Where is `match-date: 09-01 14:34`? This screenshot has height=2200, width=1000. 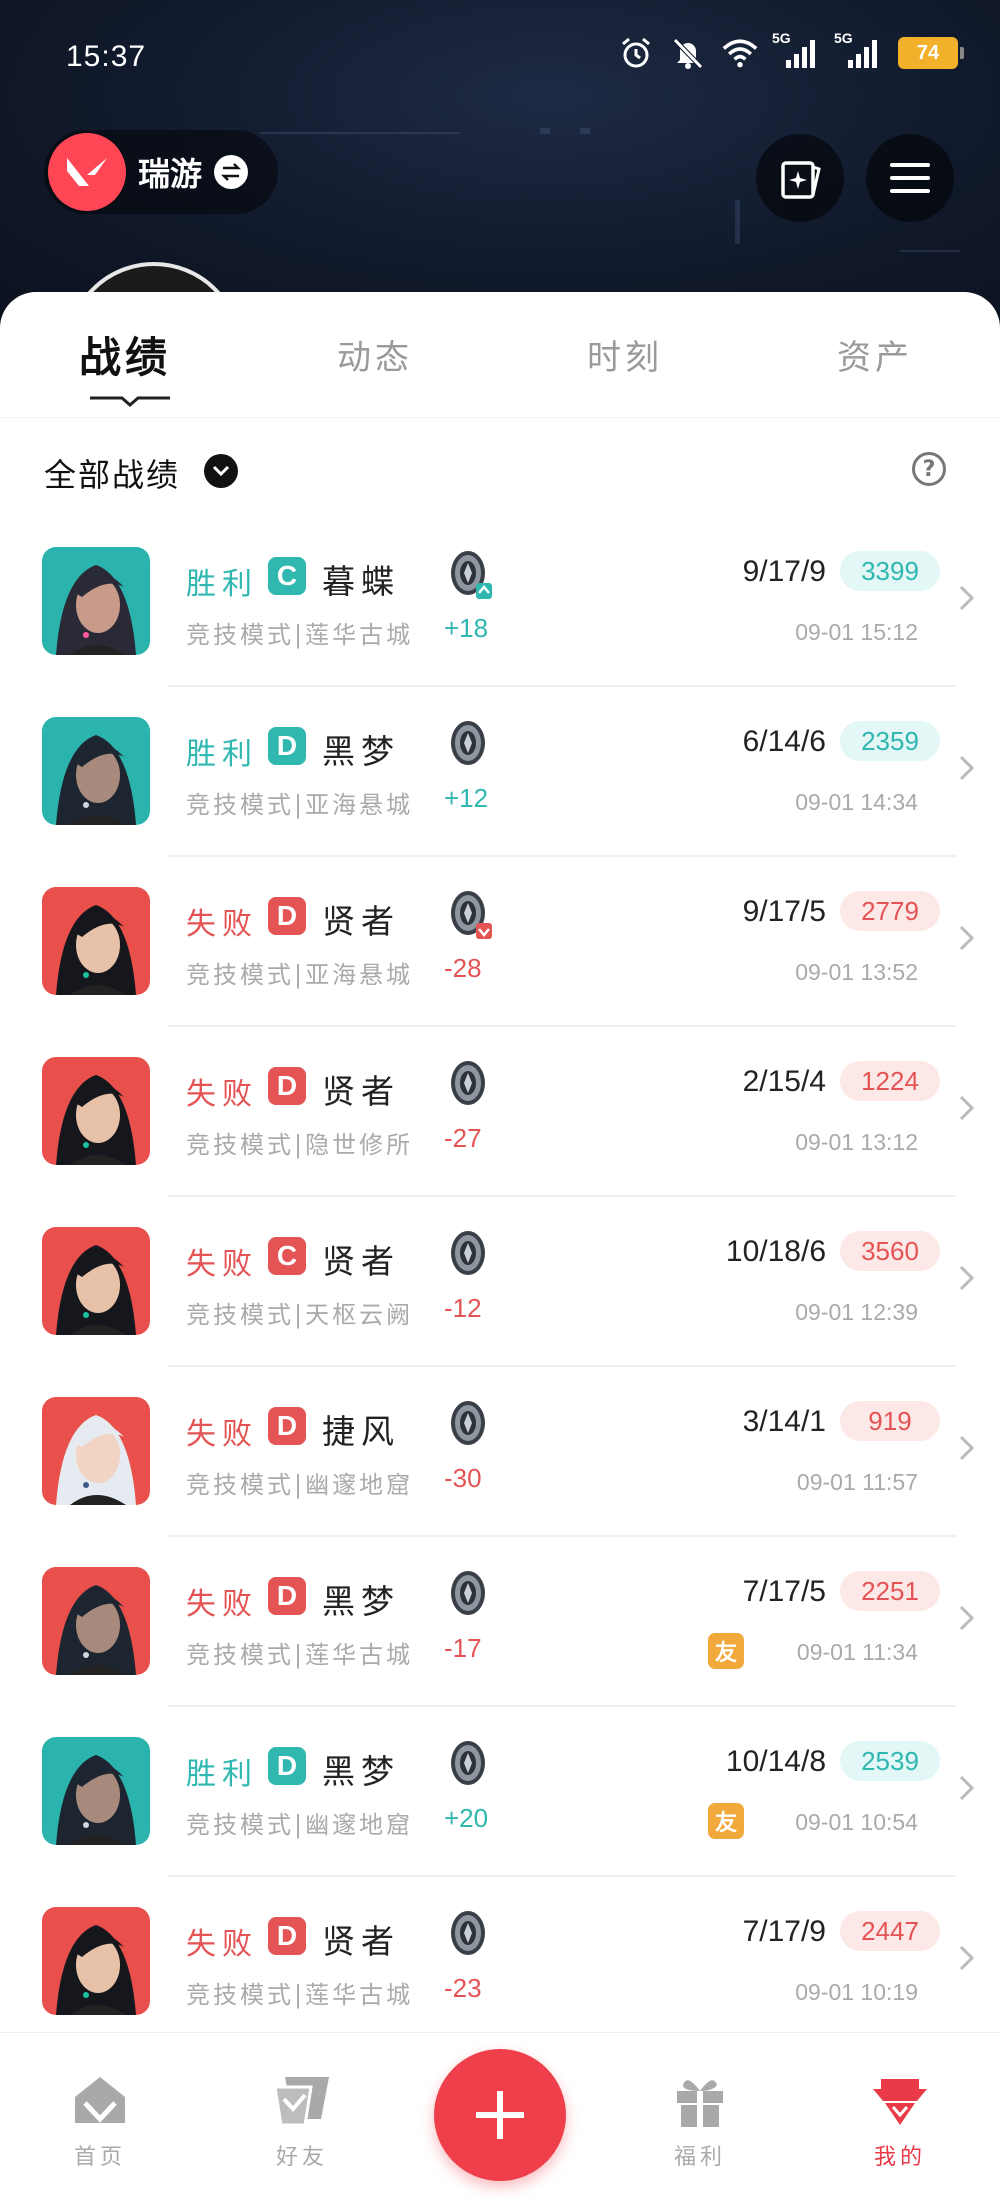
match-date: 09-01 14:34 is located at coordinates (856, 802).